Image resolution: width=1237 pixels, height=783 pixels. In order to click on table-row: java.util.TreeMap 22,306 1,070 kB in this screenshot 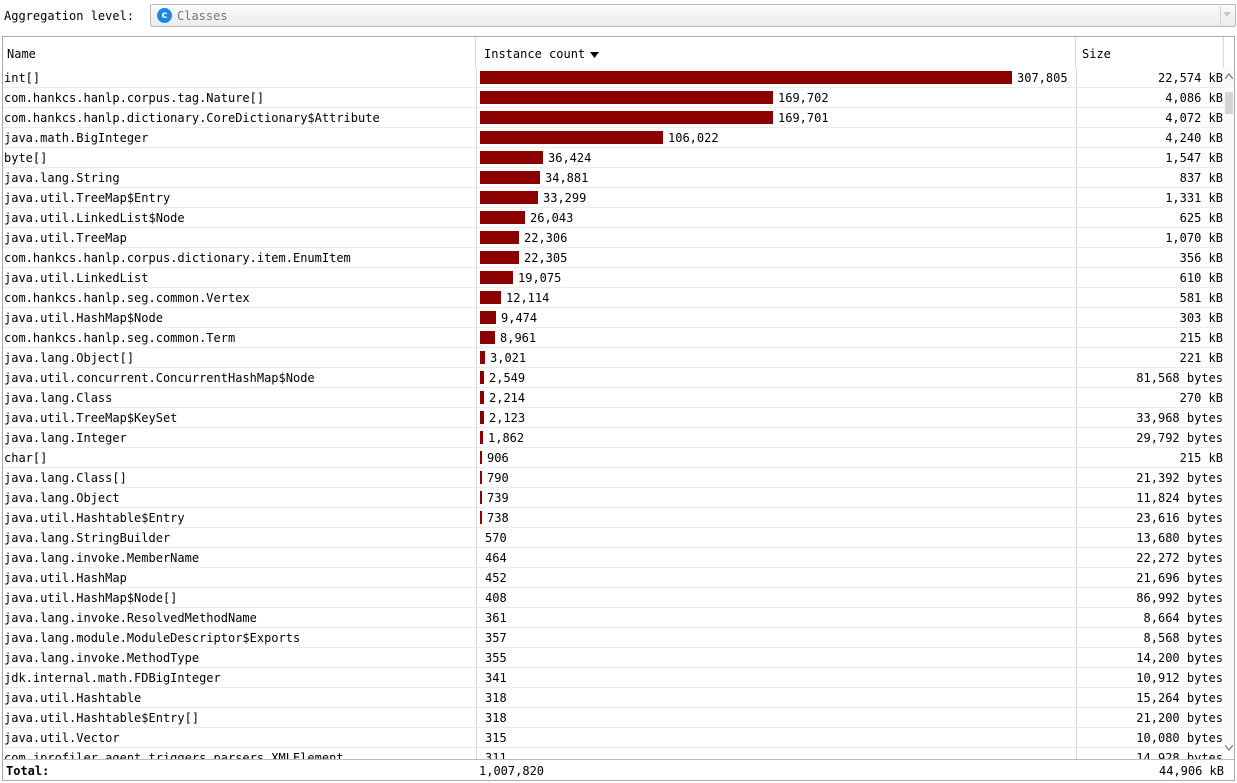, I will do `click(613, 238)`.